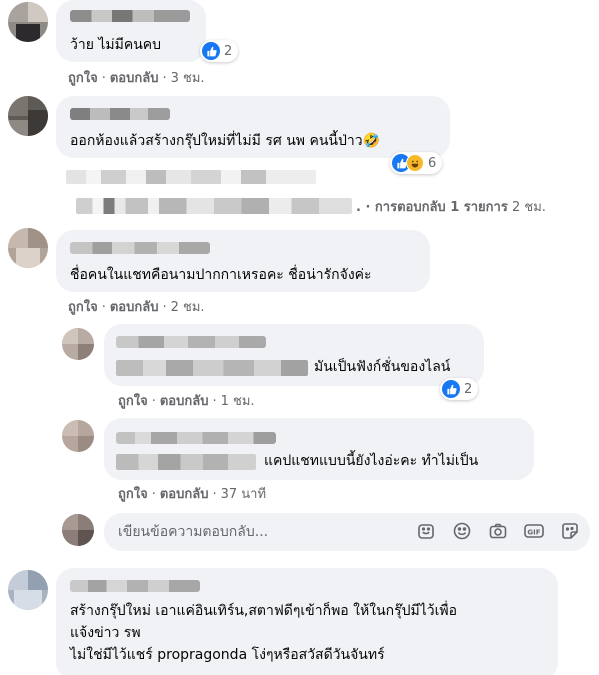 The width and height of the screenshot is (599, 675). Describe the element at coordinates (294, 355) in the screenshot. I see `reply-bubble: มันเป็นฟังก์ชั่นของไลน์` at that location.